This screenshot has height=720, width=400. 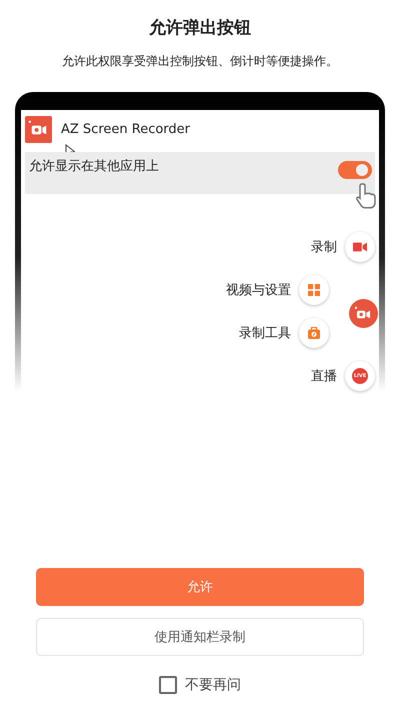 What do you see at coordinates (200, 637) in the screenshot?
I see `notification-record-button: 使用通知栏录制` at bounding box center [200, 637].